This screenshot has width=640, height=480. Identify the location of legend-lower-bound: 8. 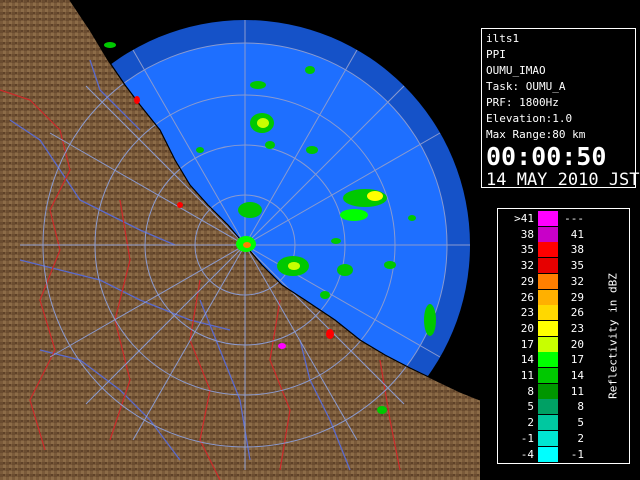
(530, 391).